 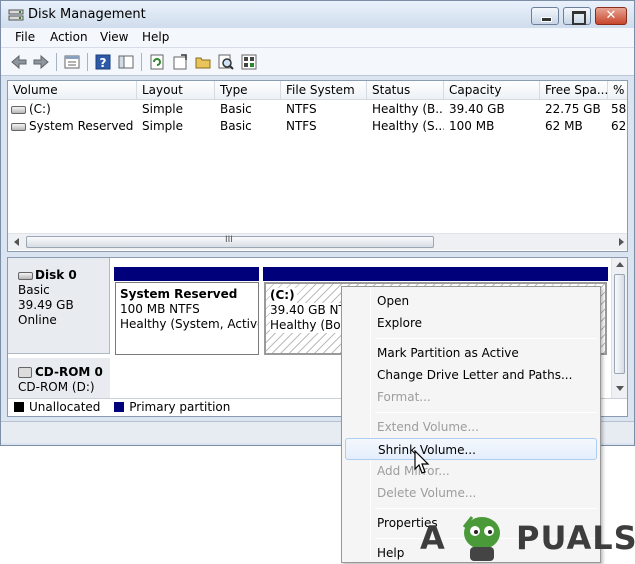 I want to click on partition-name: System Reserved, so click(x=179, y=294).